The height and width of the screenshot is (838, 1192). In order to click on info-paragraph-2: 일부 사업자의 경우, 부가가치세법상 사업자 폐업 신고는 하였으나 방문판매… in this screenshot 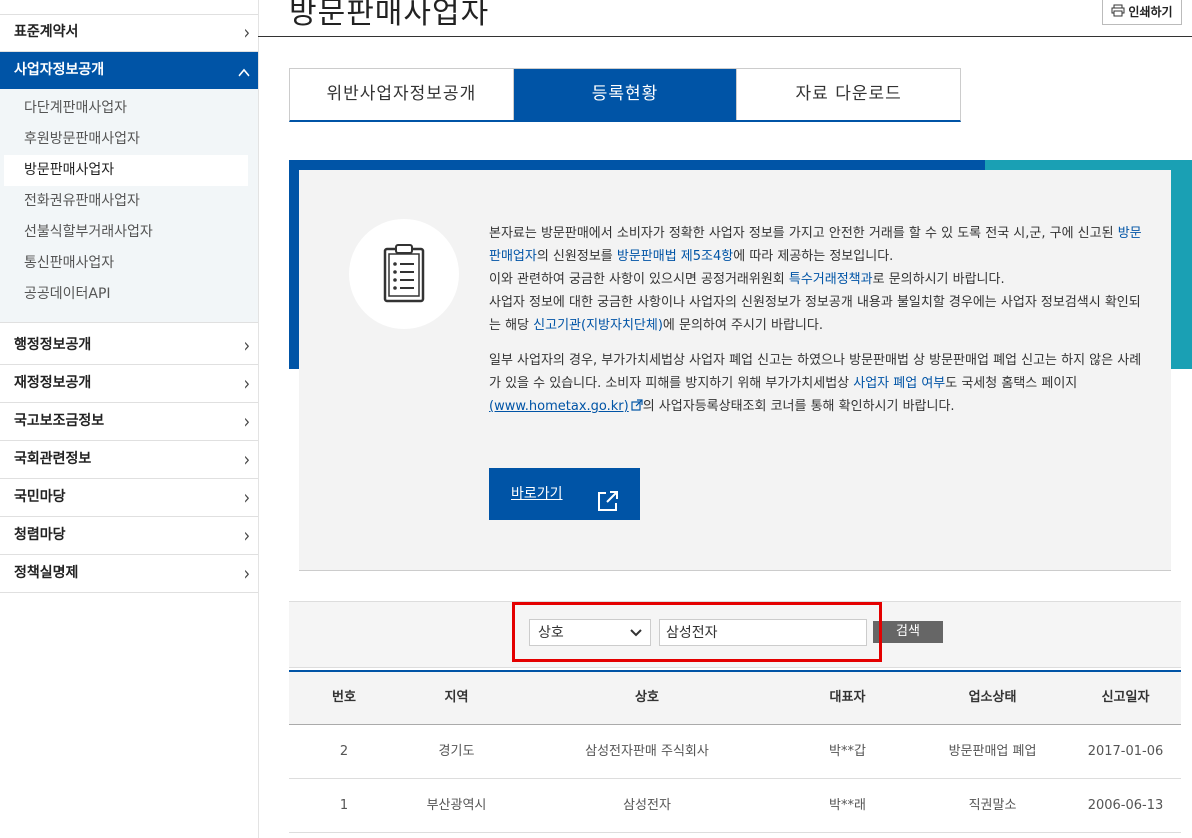, I will do `click(819, 383)`.